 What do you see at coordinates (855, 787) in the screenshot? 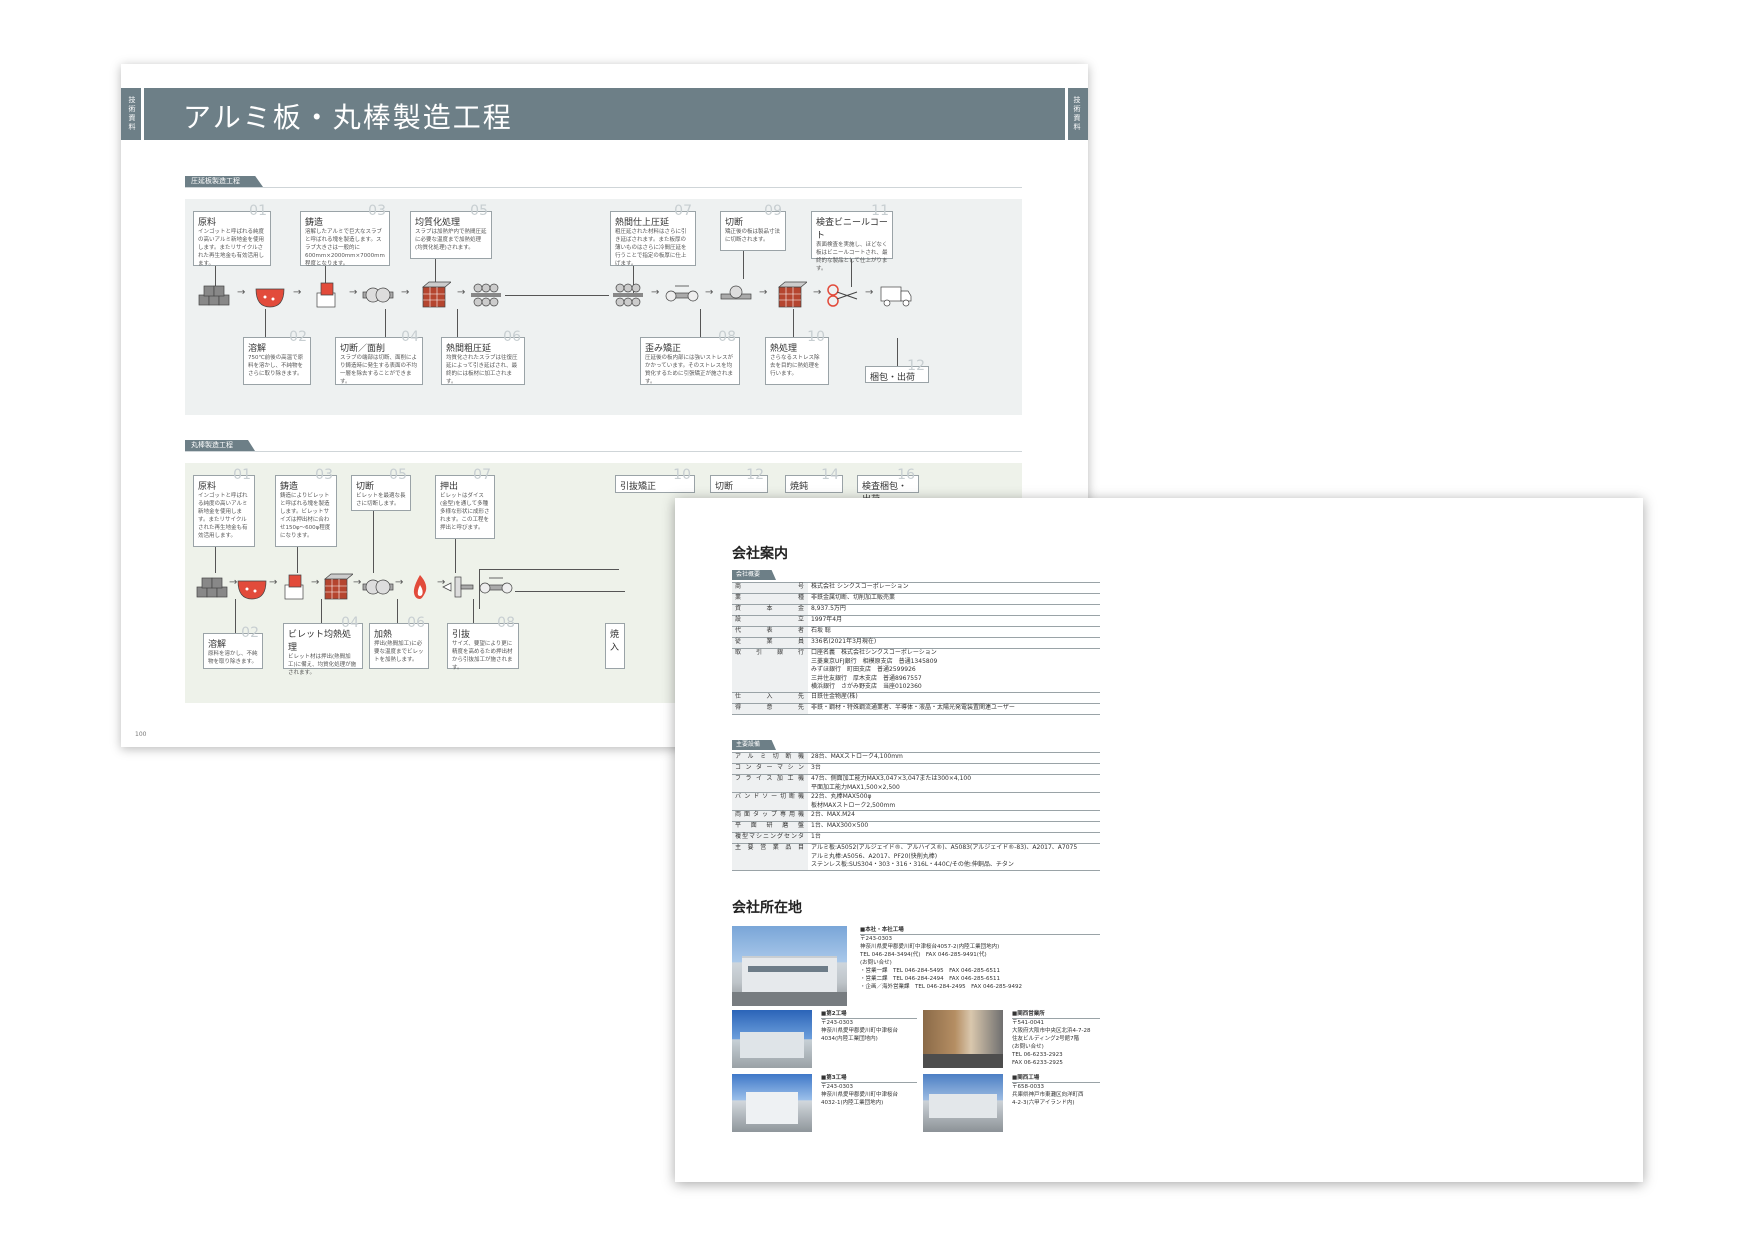
I see `value-line: 平面加工能力MAX1,500×2,500` at bounding box center [855, 787].